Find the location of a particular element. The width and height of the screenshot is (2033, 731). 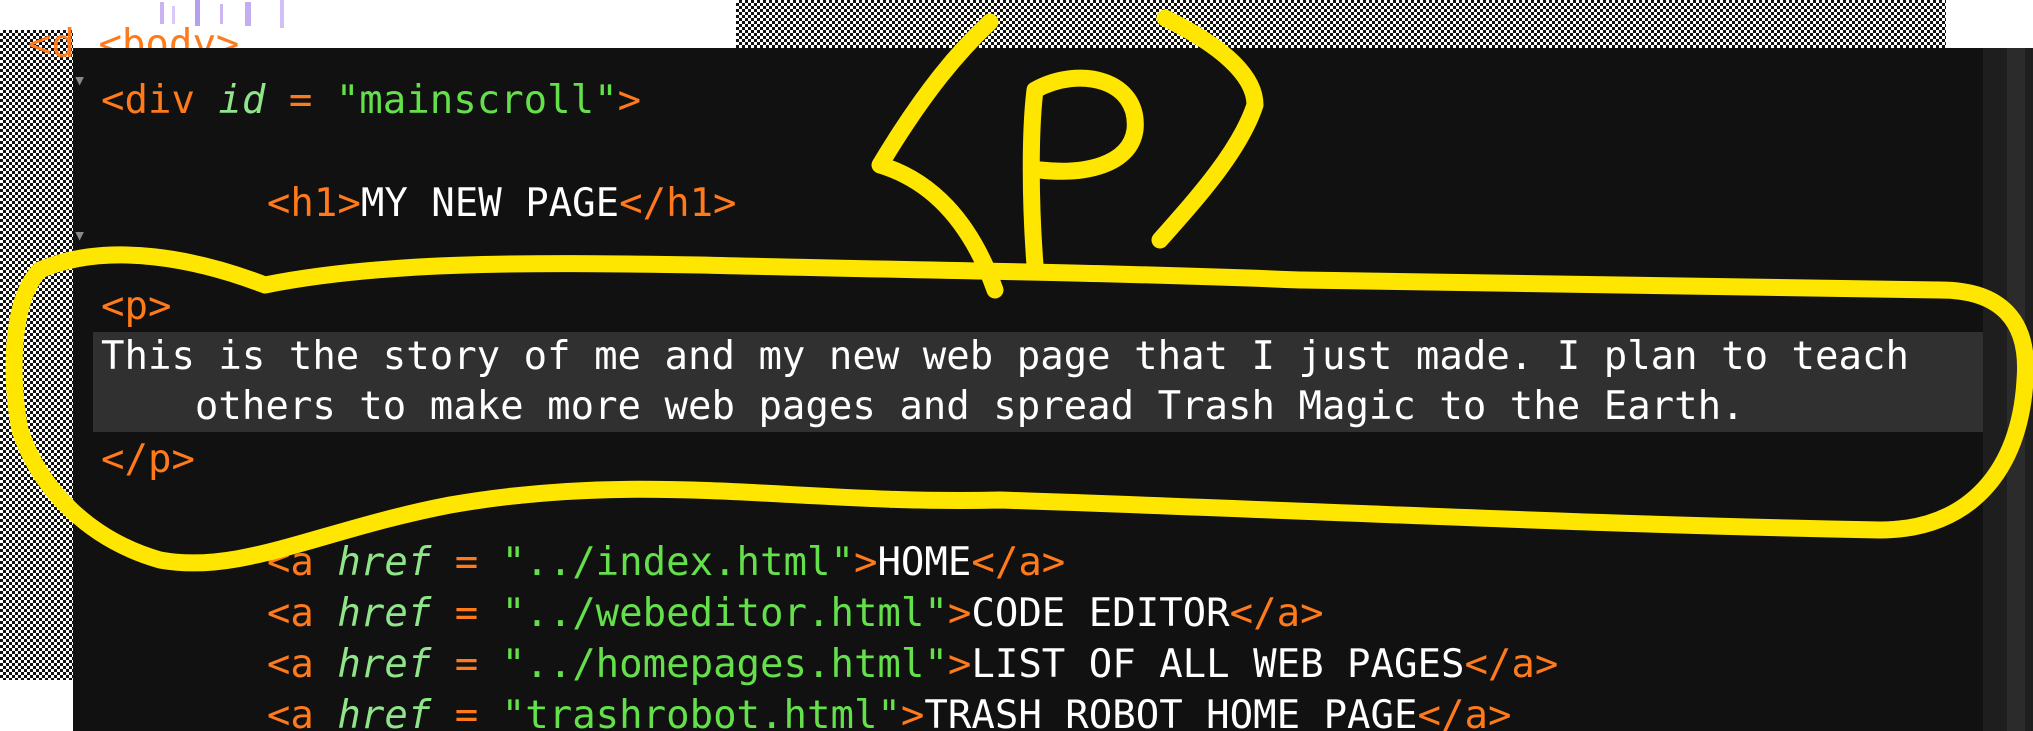

code-token-txt: TRASH ROBOT HOME PAGE is located at coordinates (1171, 712).